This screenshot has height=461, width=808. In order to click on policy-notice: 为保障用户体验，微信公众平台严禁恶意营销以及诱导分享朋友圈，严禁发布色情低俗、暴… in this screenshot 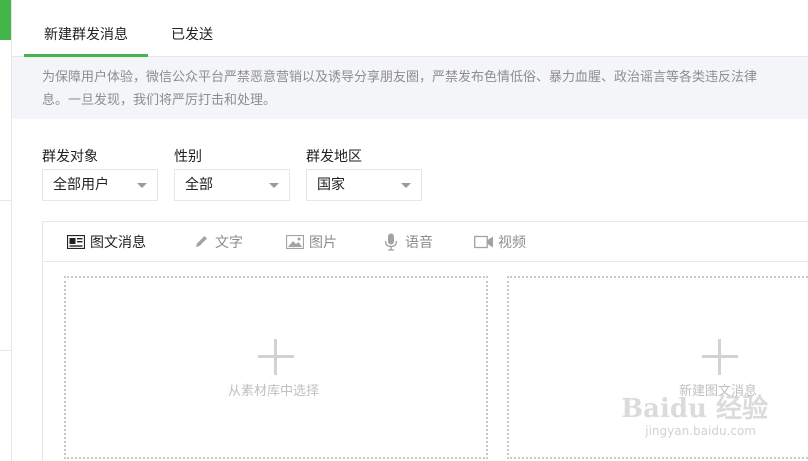, I will do `click(410, 88)`.